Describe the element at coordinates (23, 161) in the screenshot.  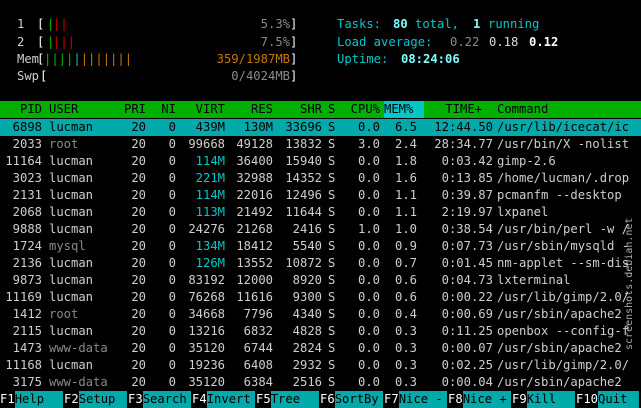
I see `cell-pid: 11164` at that location.